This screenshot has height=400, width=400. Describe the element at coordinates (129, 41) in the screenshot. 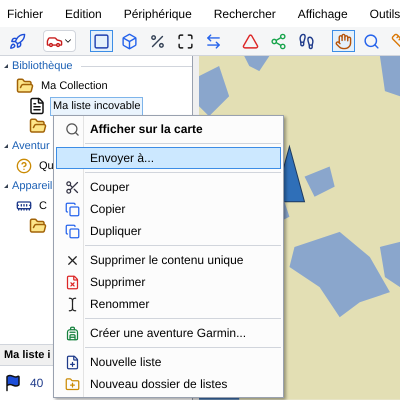

I see `cube-icon` at that location.